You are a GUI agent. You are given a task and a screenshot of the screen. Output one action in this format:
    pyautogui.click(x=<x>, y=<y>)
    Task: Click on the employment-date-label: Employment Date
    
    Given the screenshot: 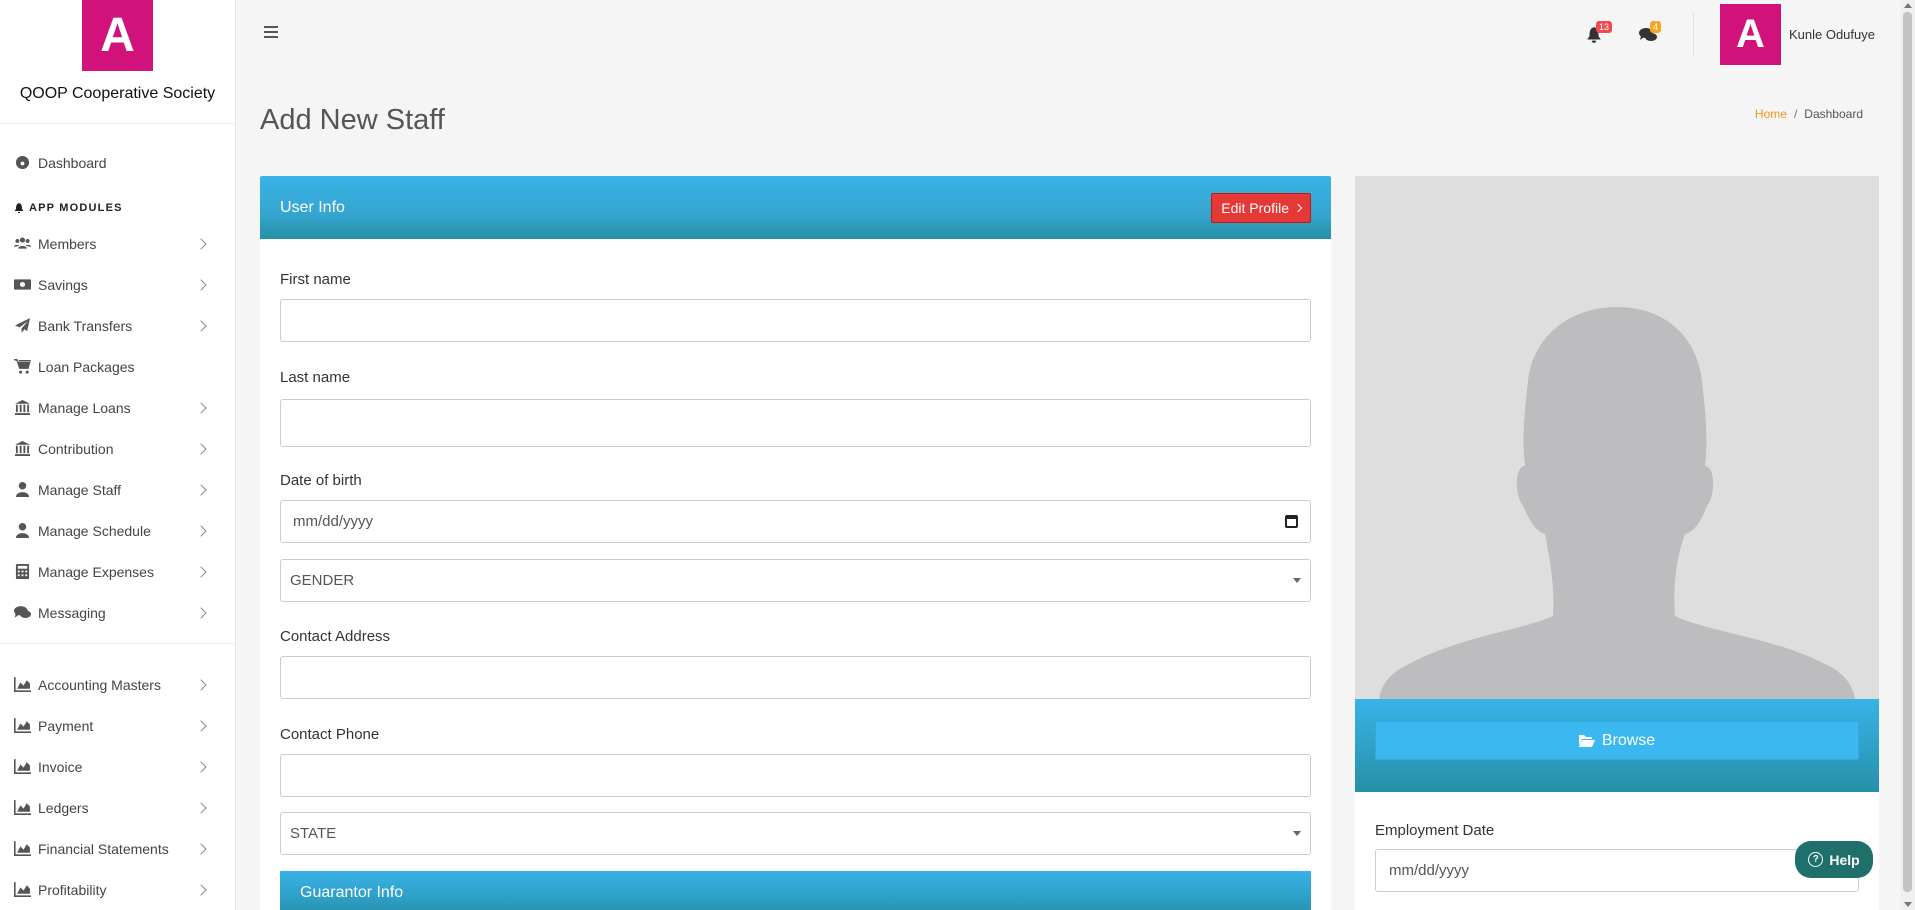 What is the action you would take?
    pyautogui.click(x=1435, y=830)
    